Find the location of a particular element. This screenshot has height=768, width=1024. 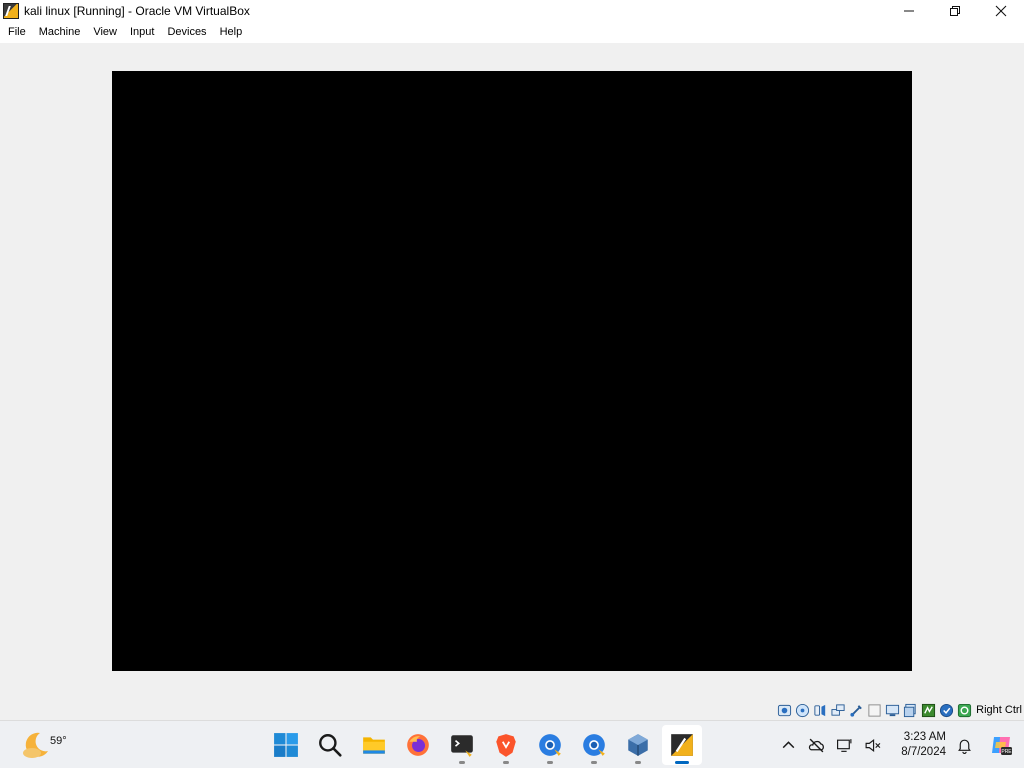

mouse-integration-icon is located at coordinates (946, 710).